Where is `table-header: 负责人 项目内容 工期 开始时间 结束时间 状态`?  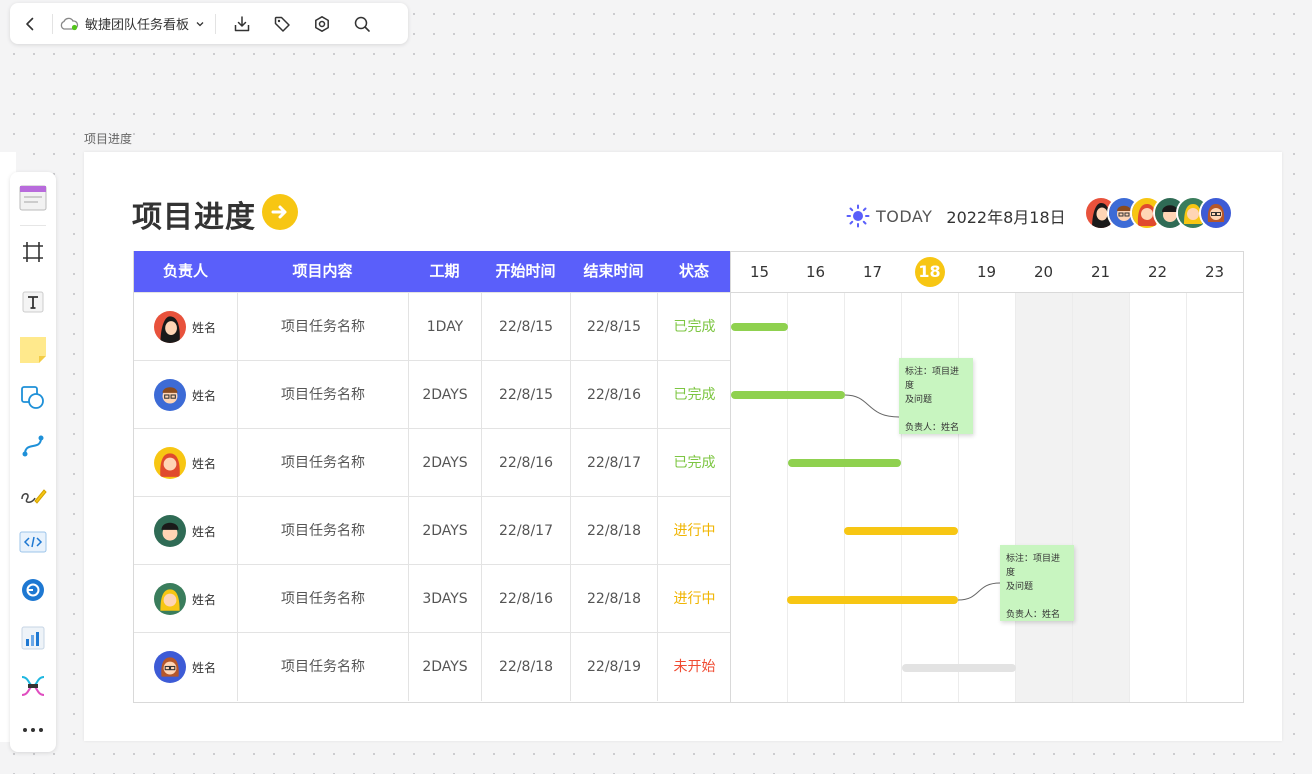 table-header: 负责人 项目内容 工期 开始时间 结束时间 状态 is located at coordinates (432, 271).